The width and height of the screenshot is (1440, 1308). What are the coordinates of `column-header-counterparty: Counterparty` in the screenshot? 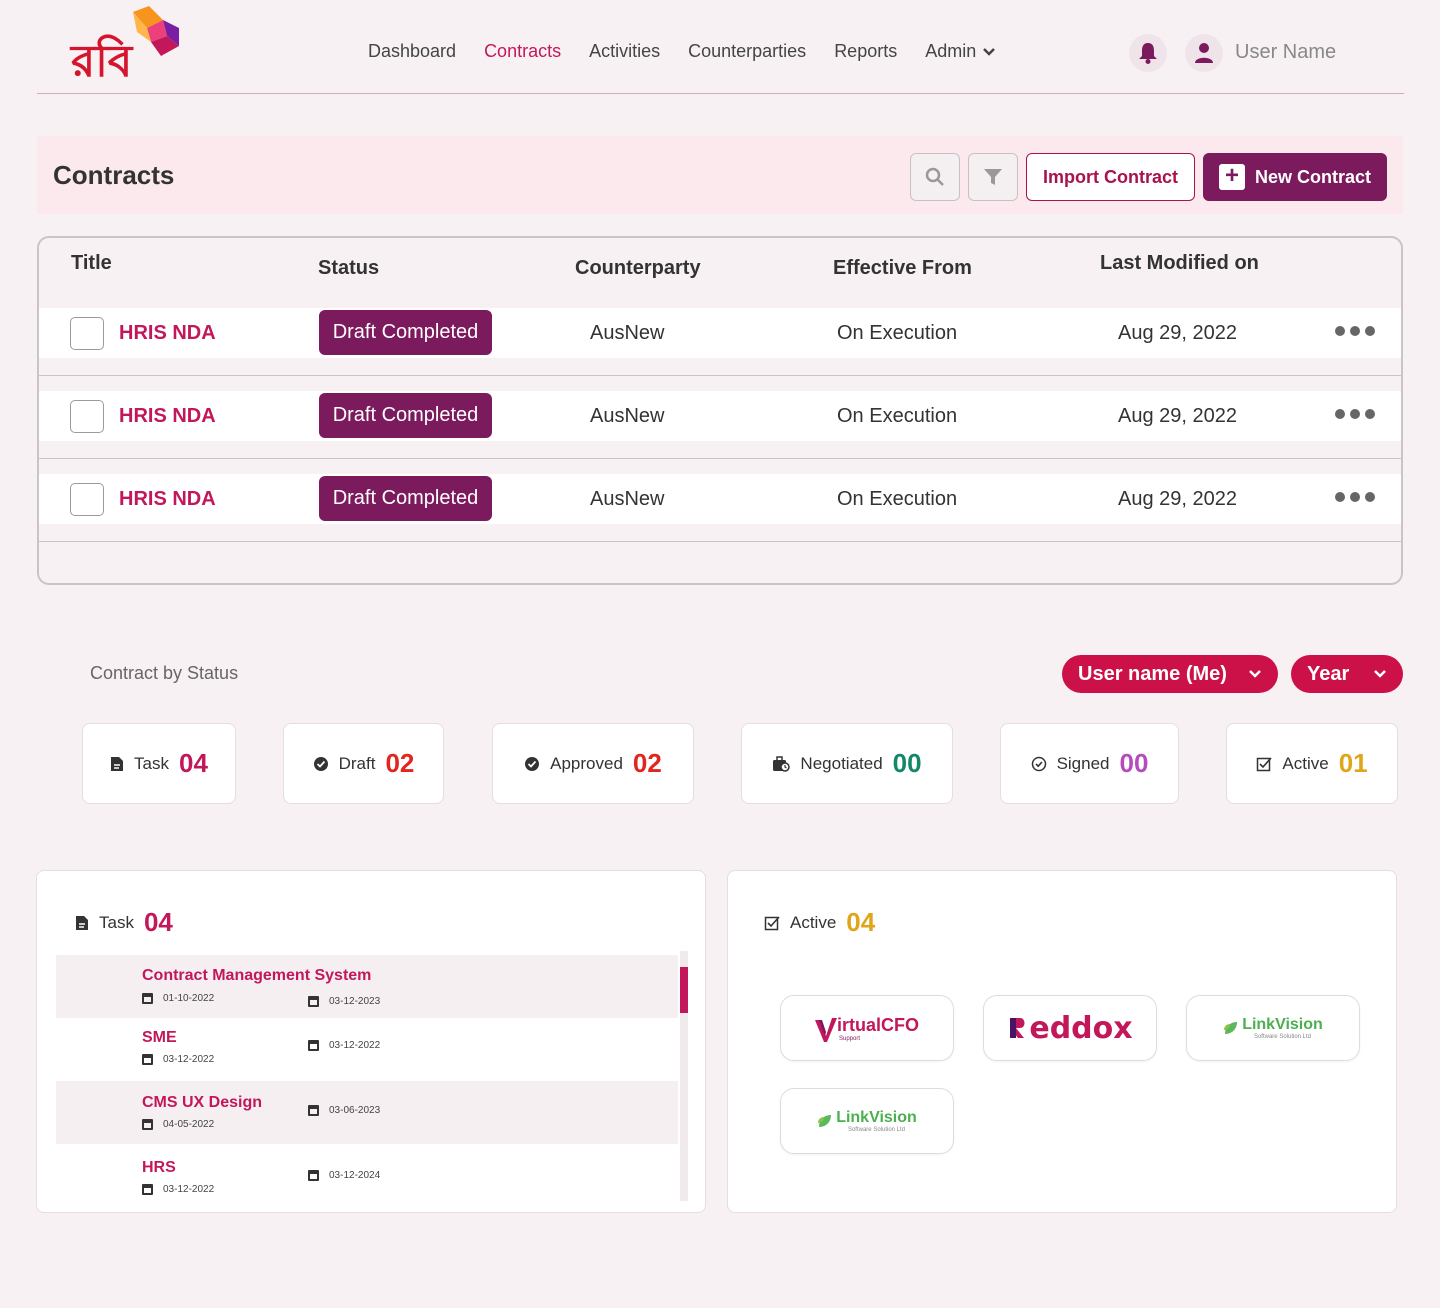 It's located at (638, 268).